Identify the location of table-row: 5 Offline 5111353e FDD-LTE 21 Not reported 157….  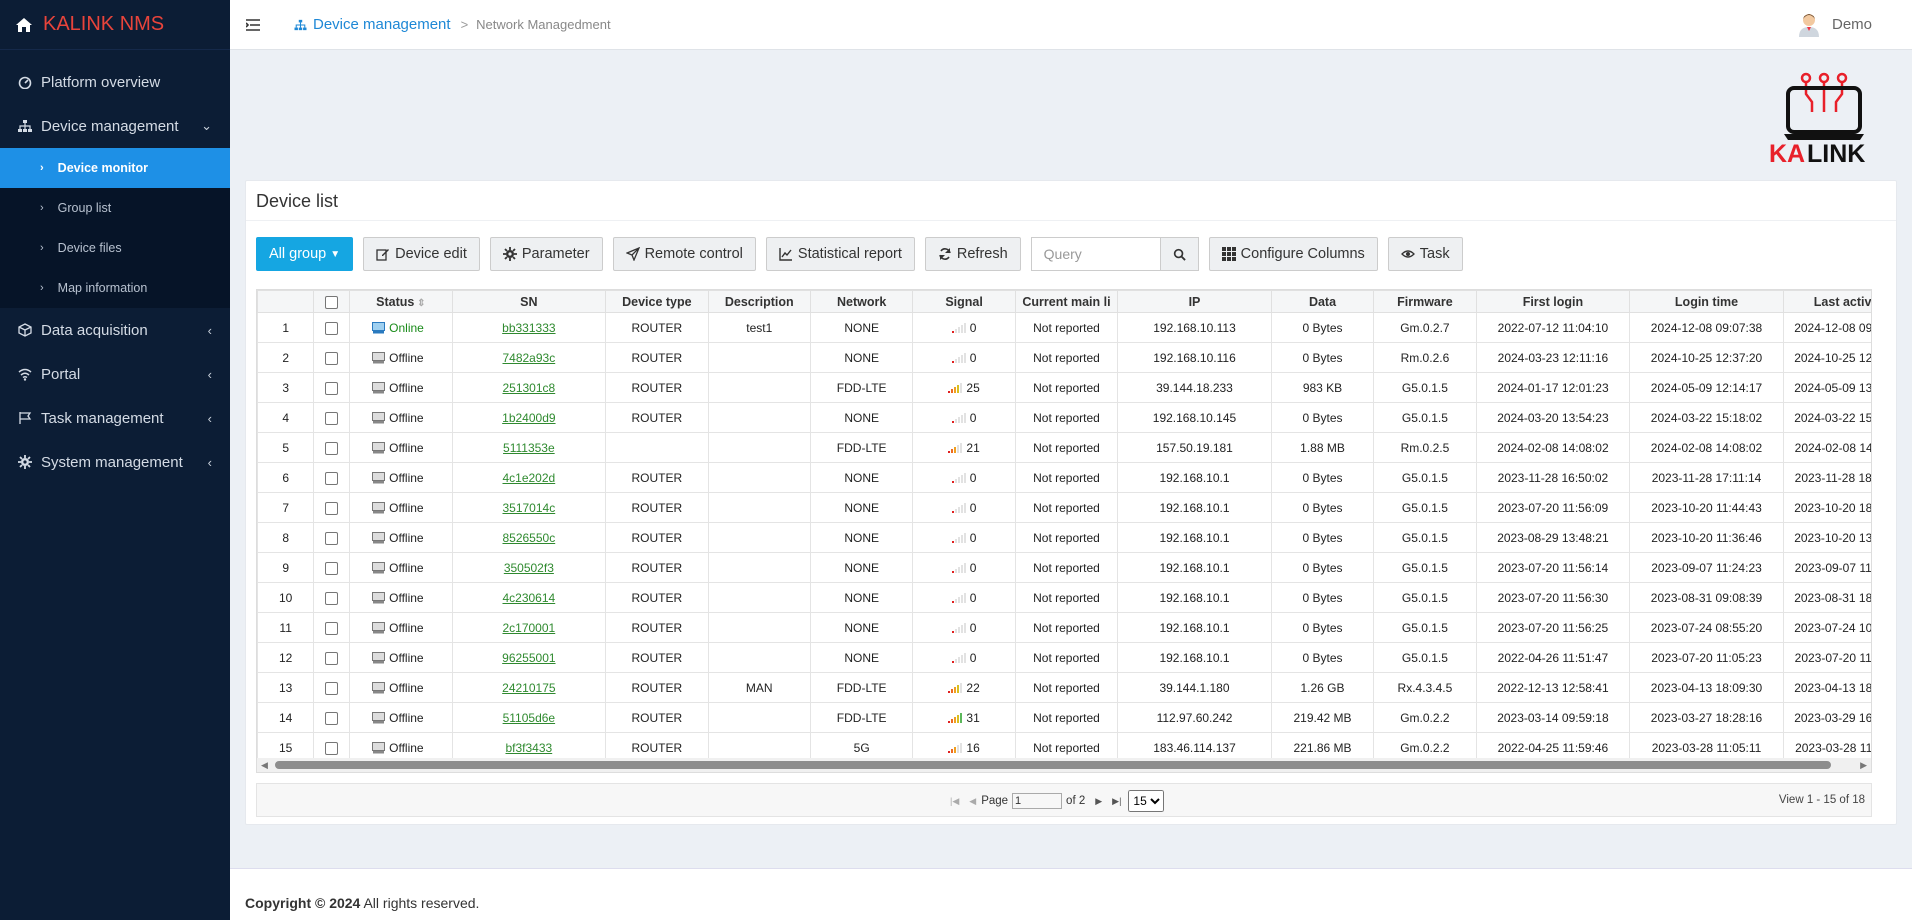
(1064, 447).